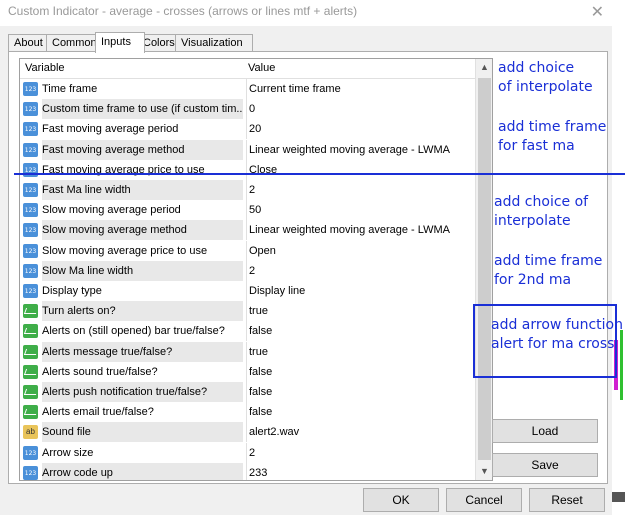  What do you see at coordinates (100, 371) in the screenshot?
I see `variable-cell: Alerts sound true/false?` at bounding box center [100, 371].